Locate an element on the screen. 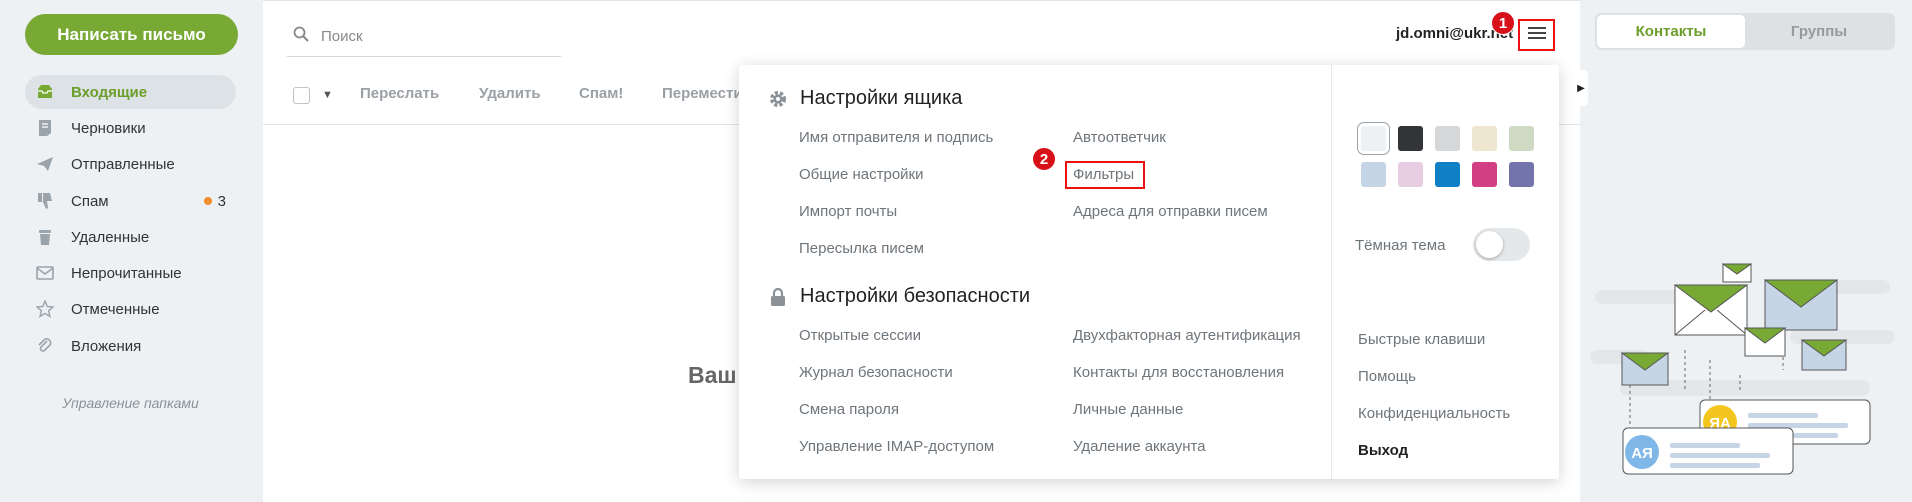  folder-sent: Отправленные is located at coordinates (130, 164).